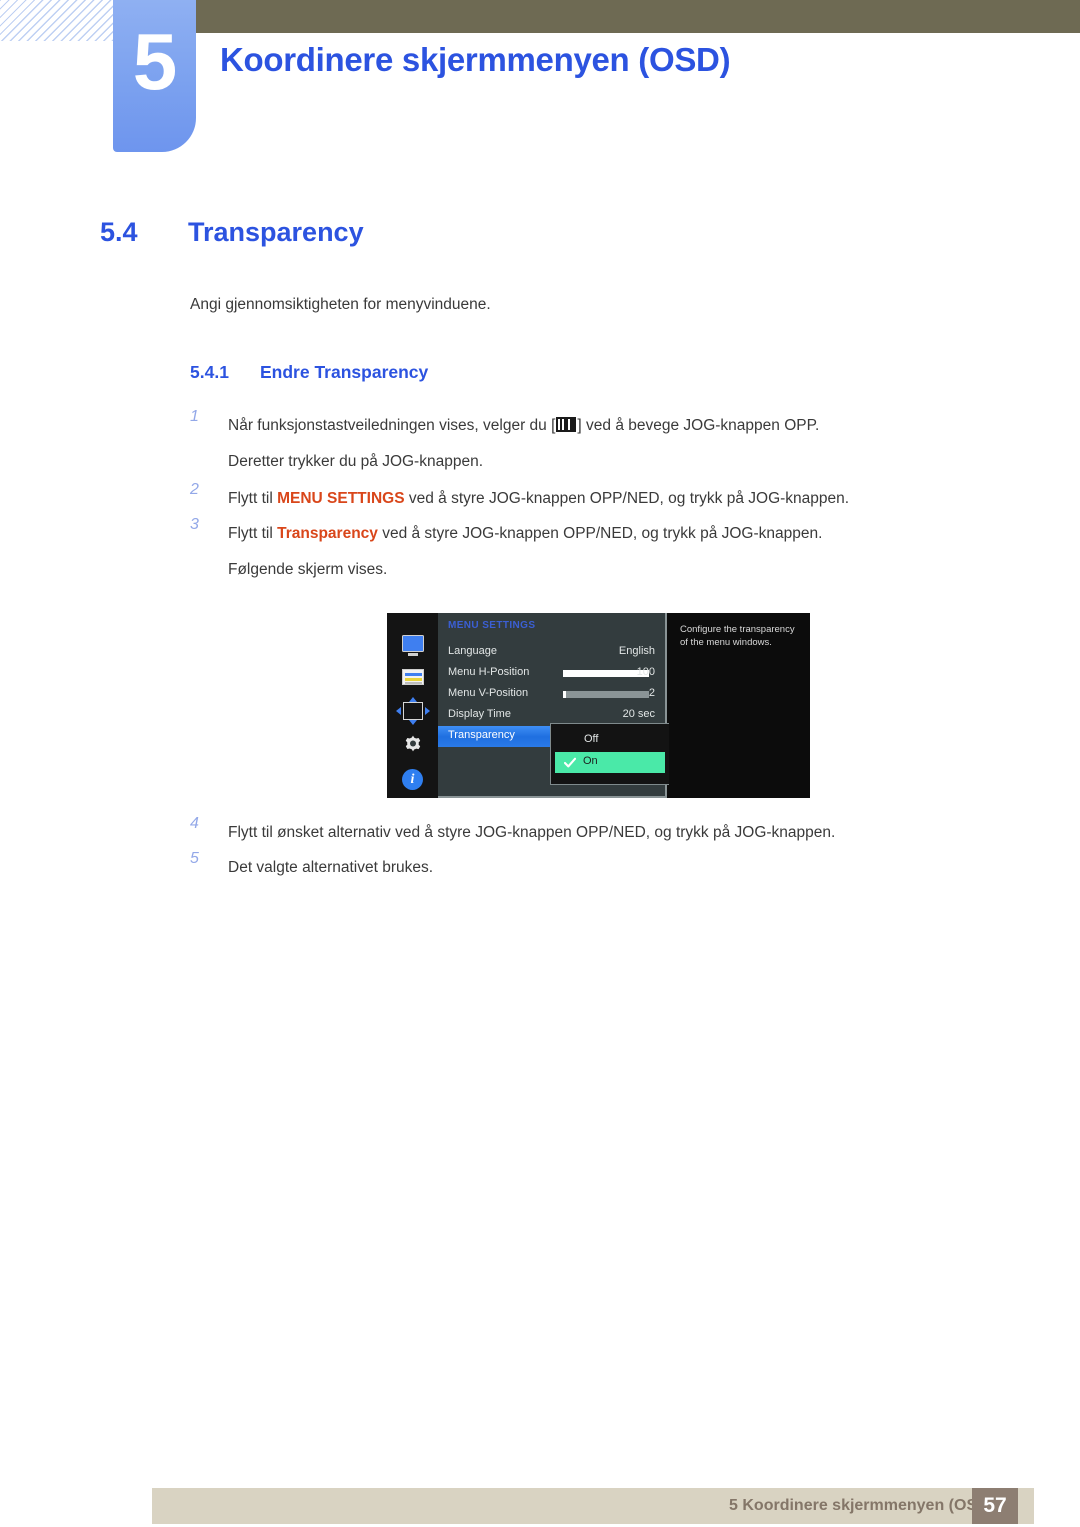 The image size is (1080, 1527). What do you see at coordinates (56, 20) in the screenshot?
I see `hatch-decoration` at bounding box center [56, 20].